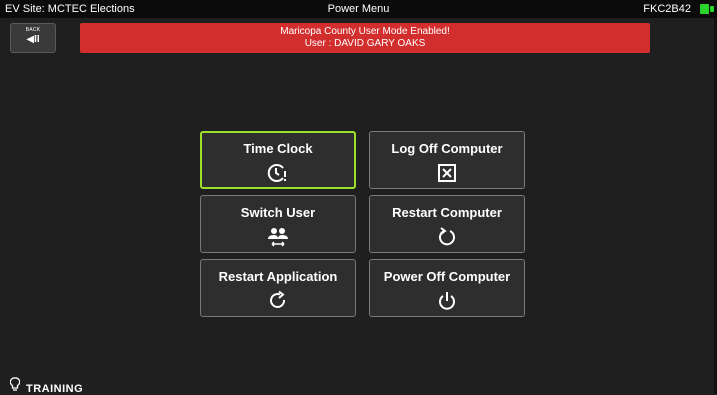 The width and height of the screenshot is (717, 395). I want to click on power-off-computer-button: Power Off Computer, so click(447, 288).